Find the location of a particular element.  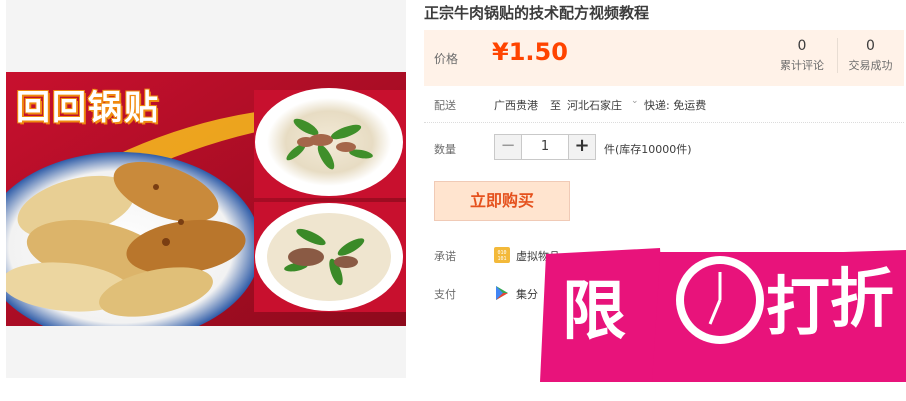

delivery-to: 至 is located at coordinates (555, 105).